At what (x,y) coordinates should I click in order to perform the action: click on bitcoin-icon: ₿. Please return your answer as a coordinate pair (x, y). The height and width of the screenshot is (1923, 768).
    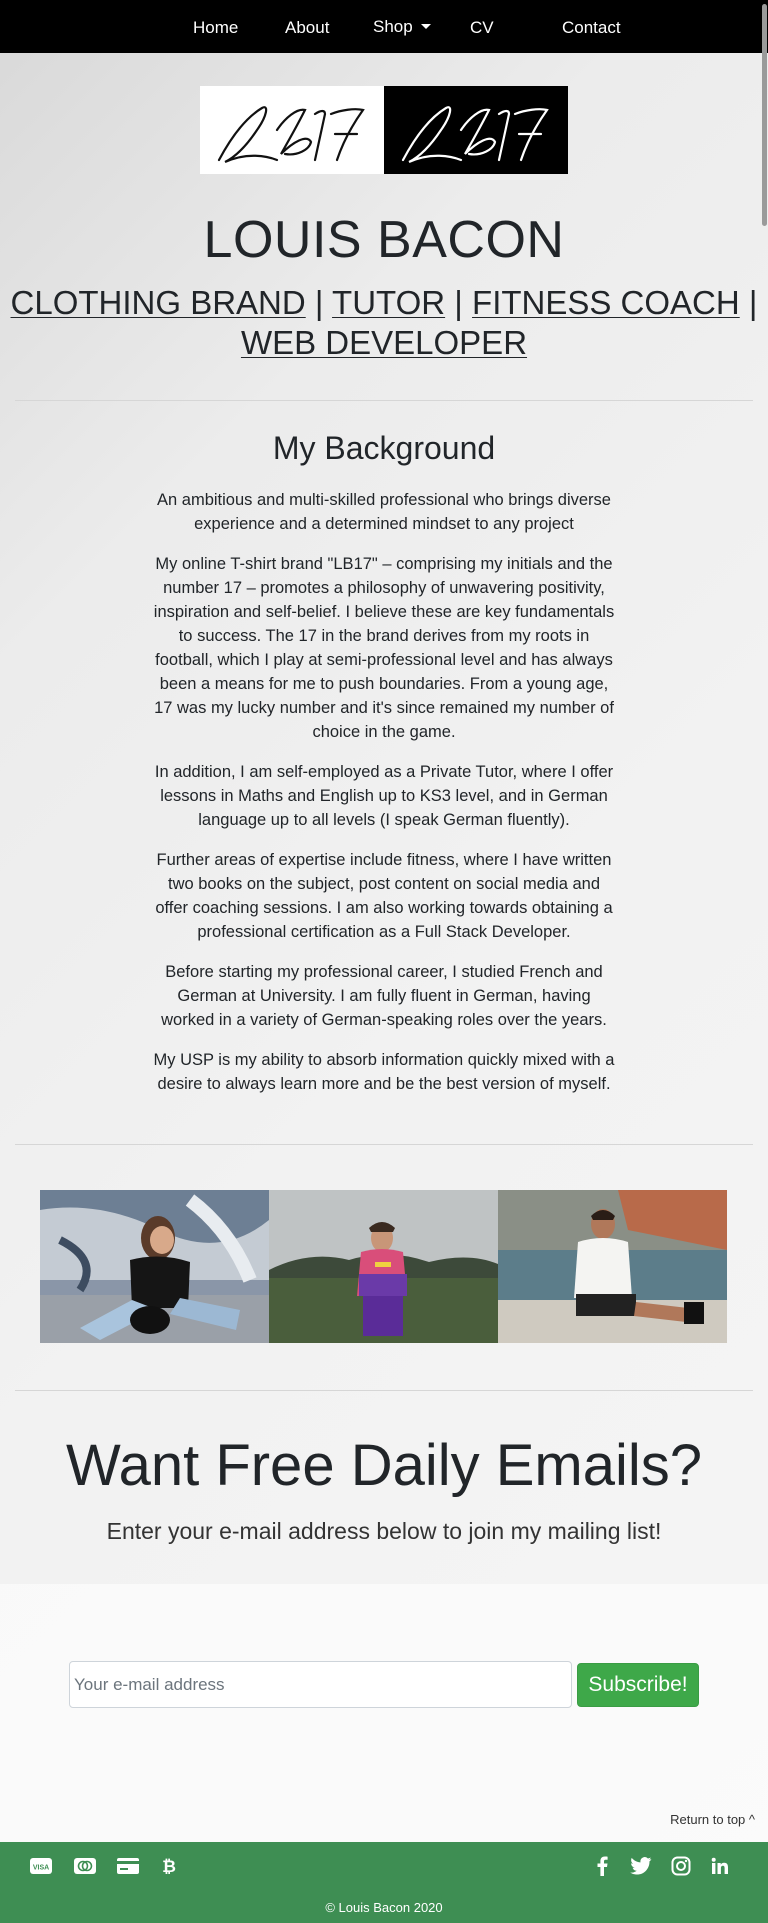
    Looking at the image, I should click on (169, 1866).